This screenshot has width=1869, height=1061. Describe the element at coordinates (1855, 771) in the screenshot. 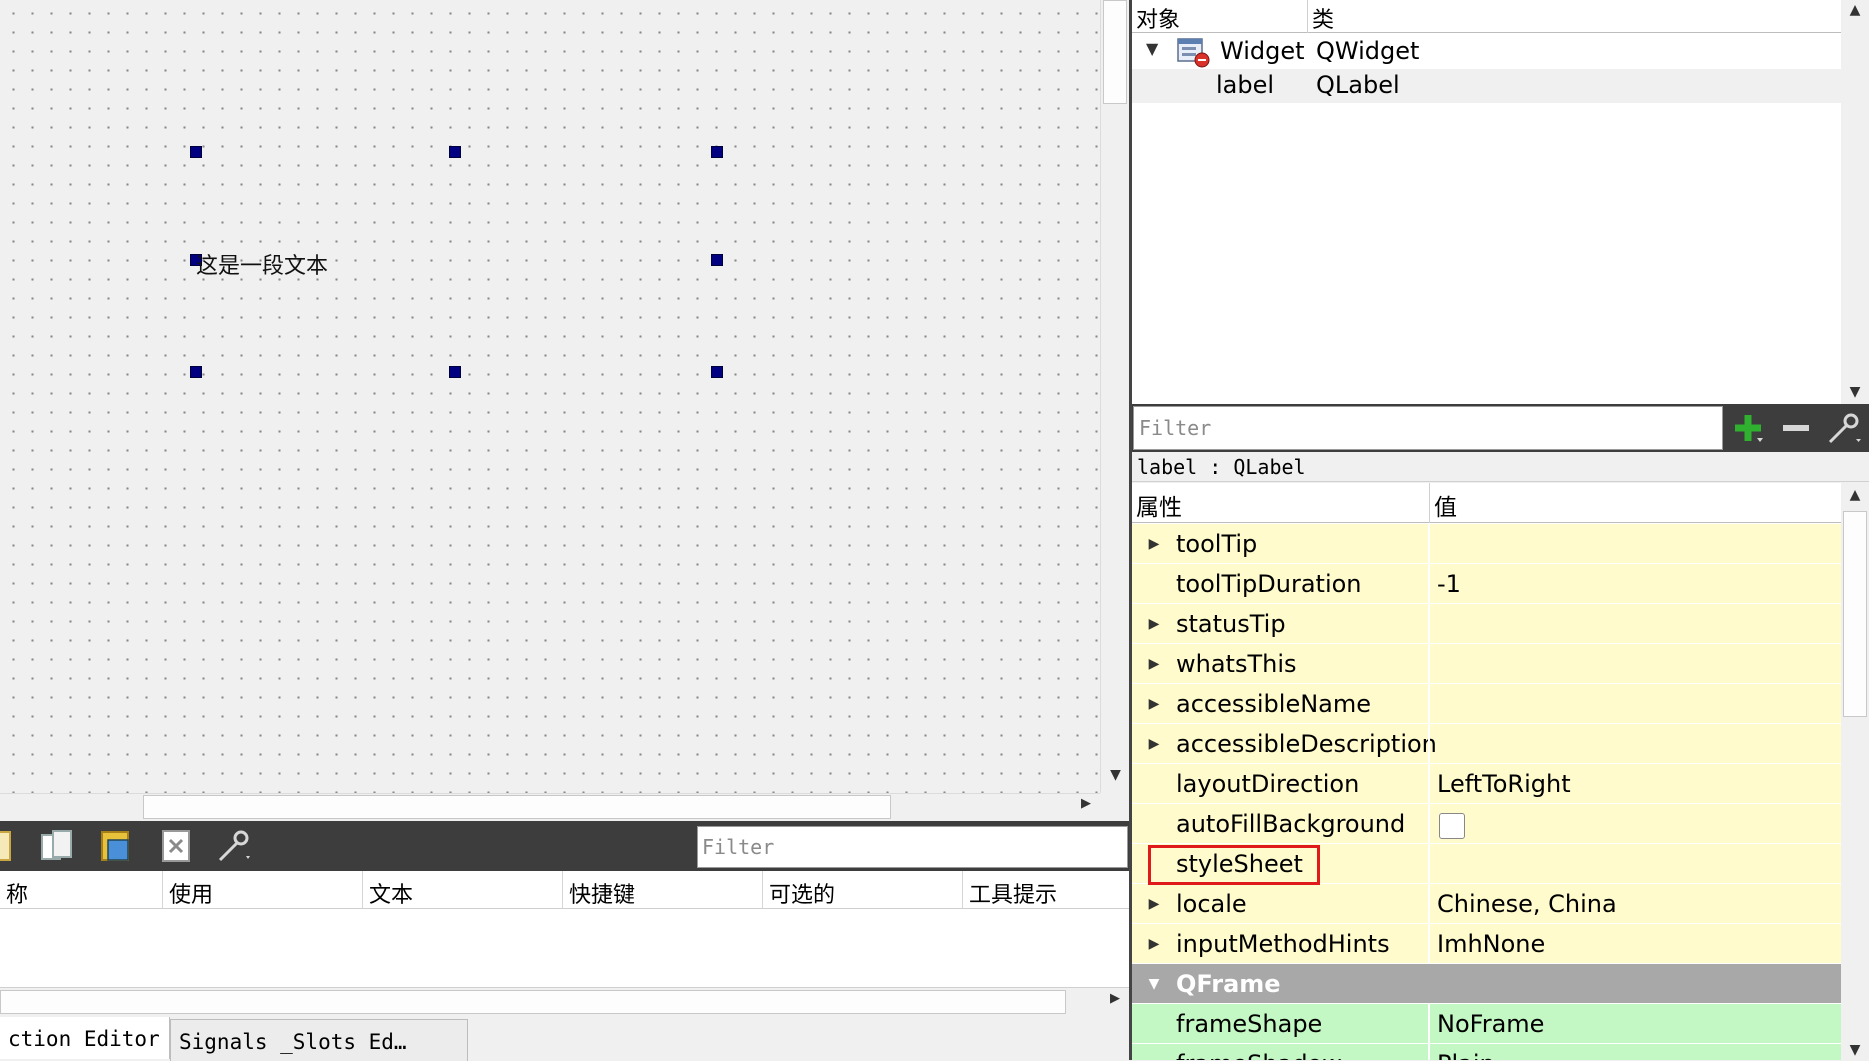

I see `property-table-scrollbar: ▲ ▼` at that location.